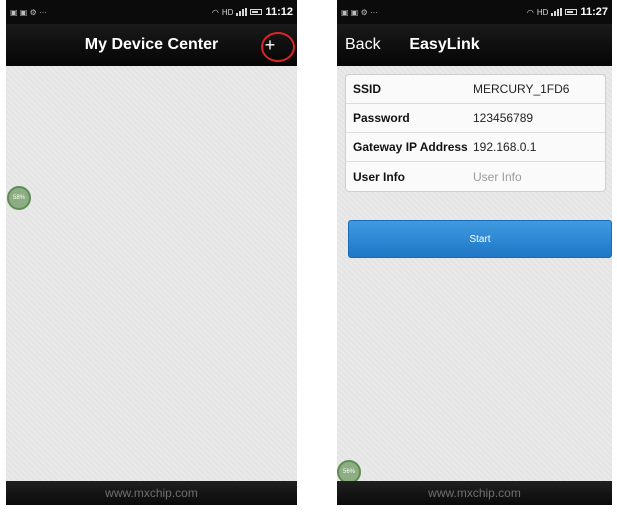 The height and width of the screenshot is (515, 617). Describe the element at coordinates (504, 147) in the screenshot. I see `gateway-field: 192.168.0.1` at that location.